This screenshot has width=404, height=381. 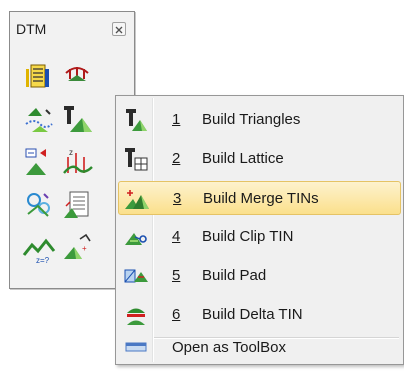 What do you see at coordinates (71, 152) in the screenshot?
I see `svg-text: z` at bounding box center [71, 152].